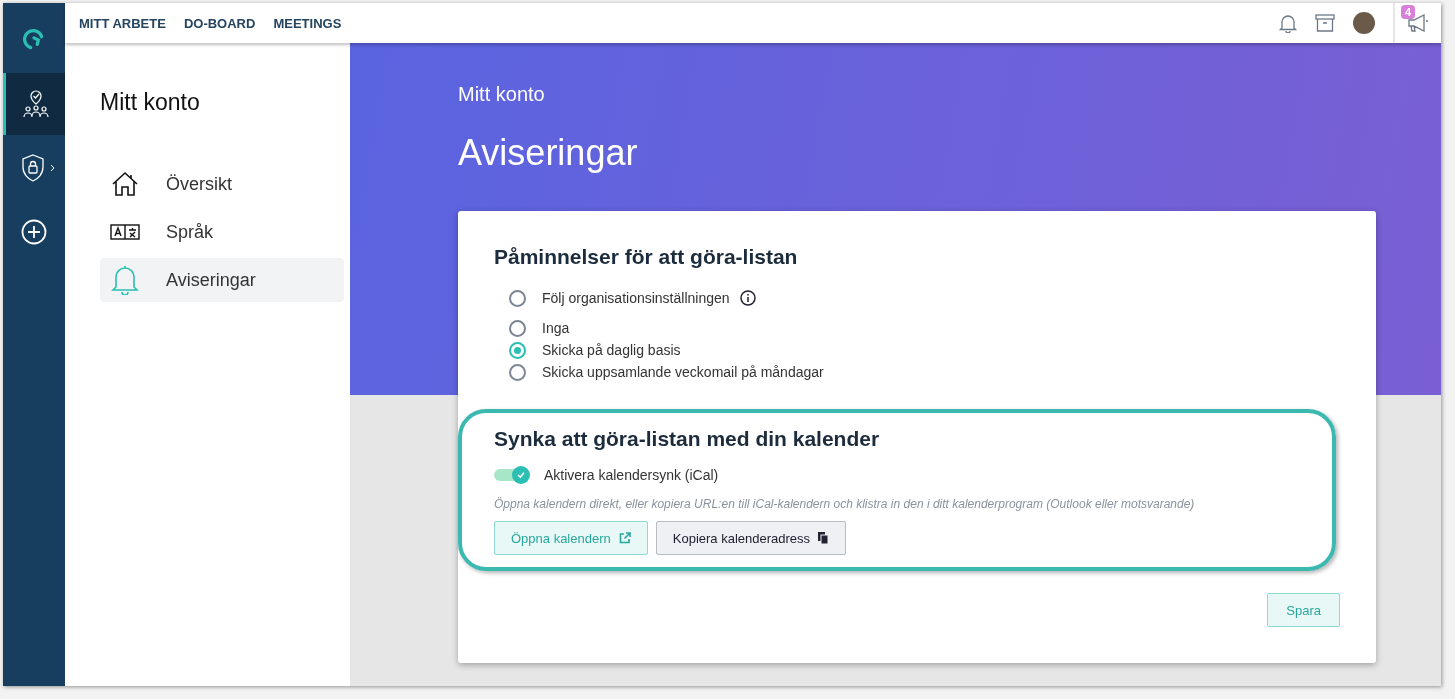 The height and width of the screenshot is (699, 1455). Describe the element at coordinates (1408, 12) in the screenshot. I see `count-badge: 4` at that location.